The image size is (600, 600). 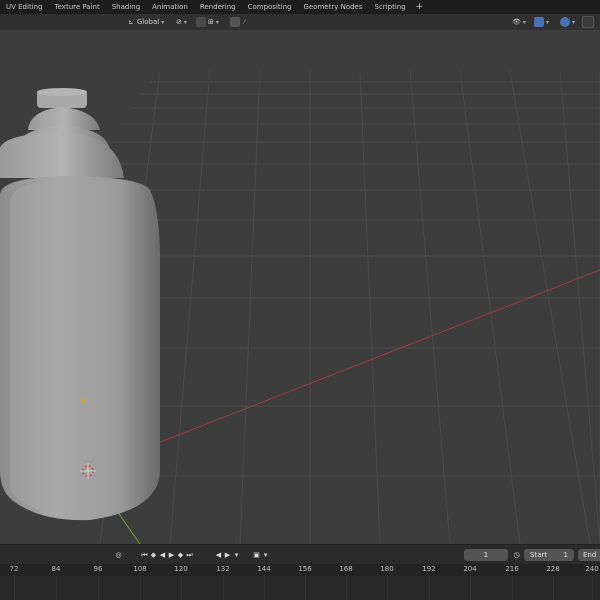 I want to click on play-reverse-icon: ◀, so click(x=162, y=555).